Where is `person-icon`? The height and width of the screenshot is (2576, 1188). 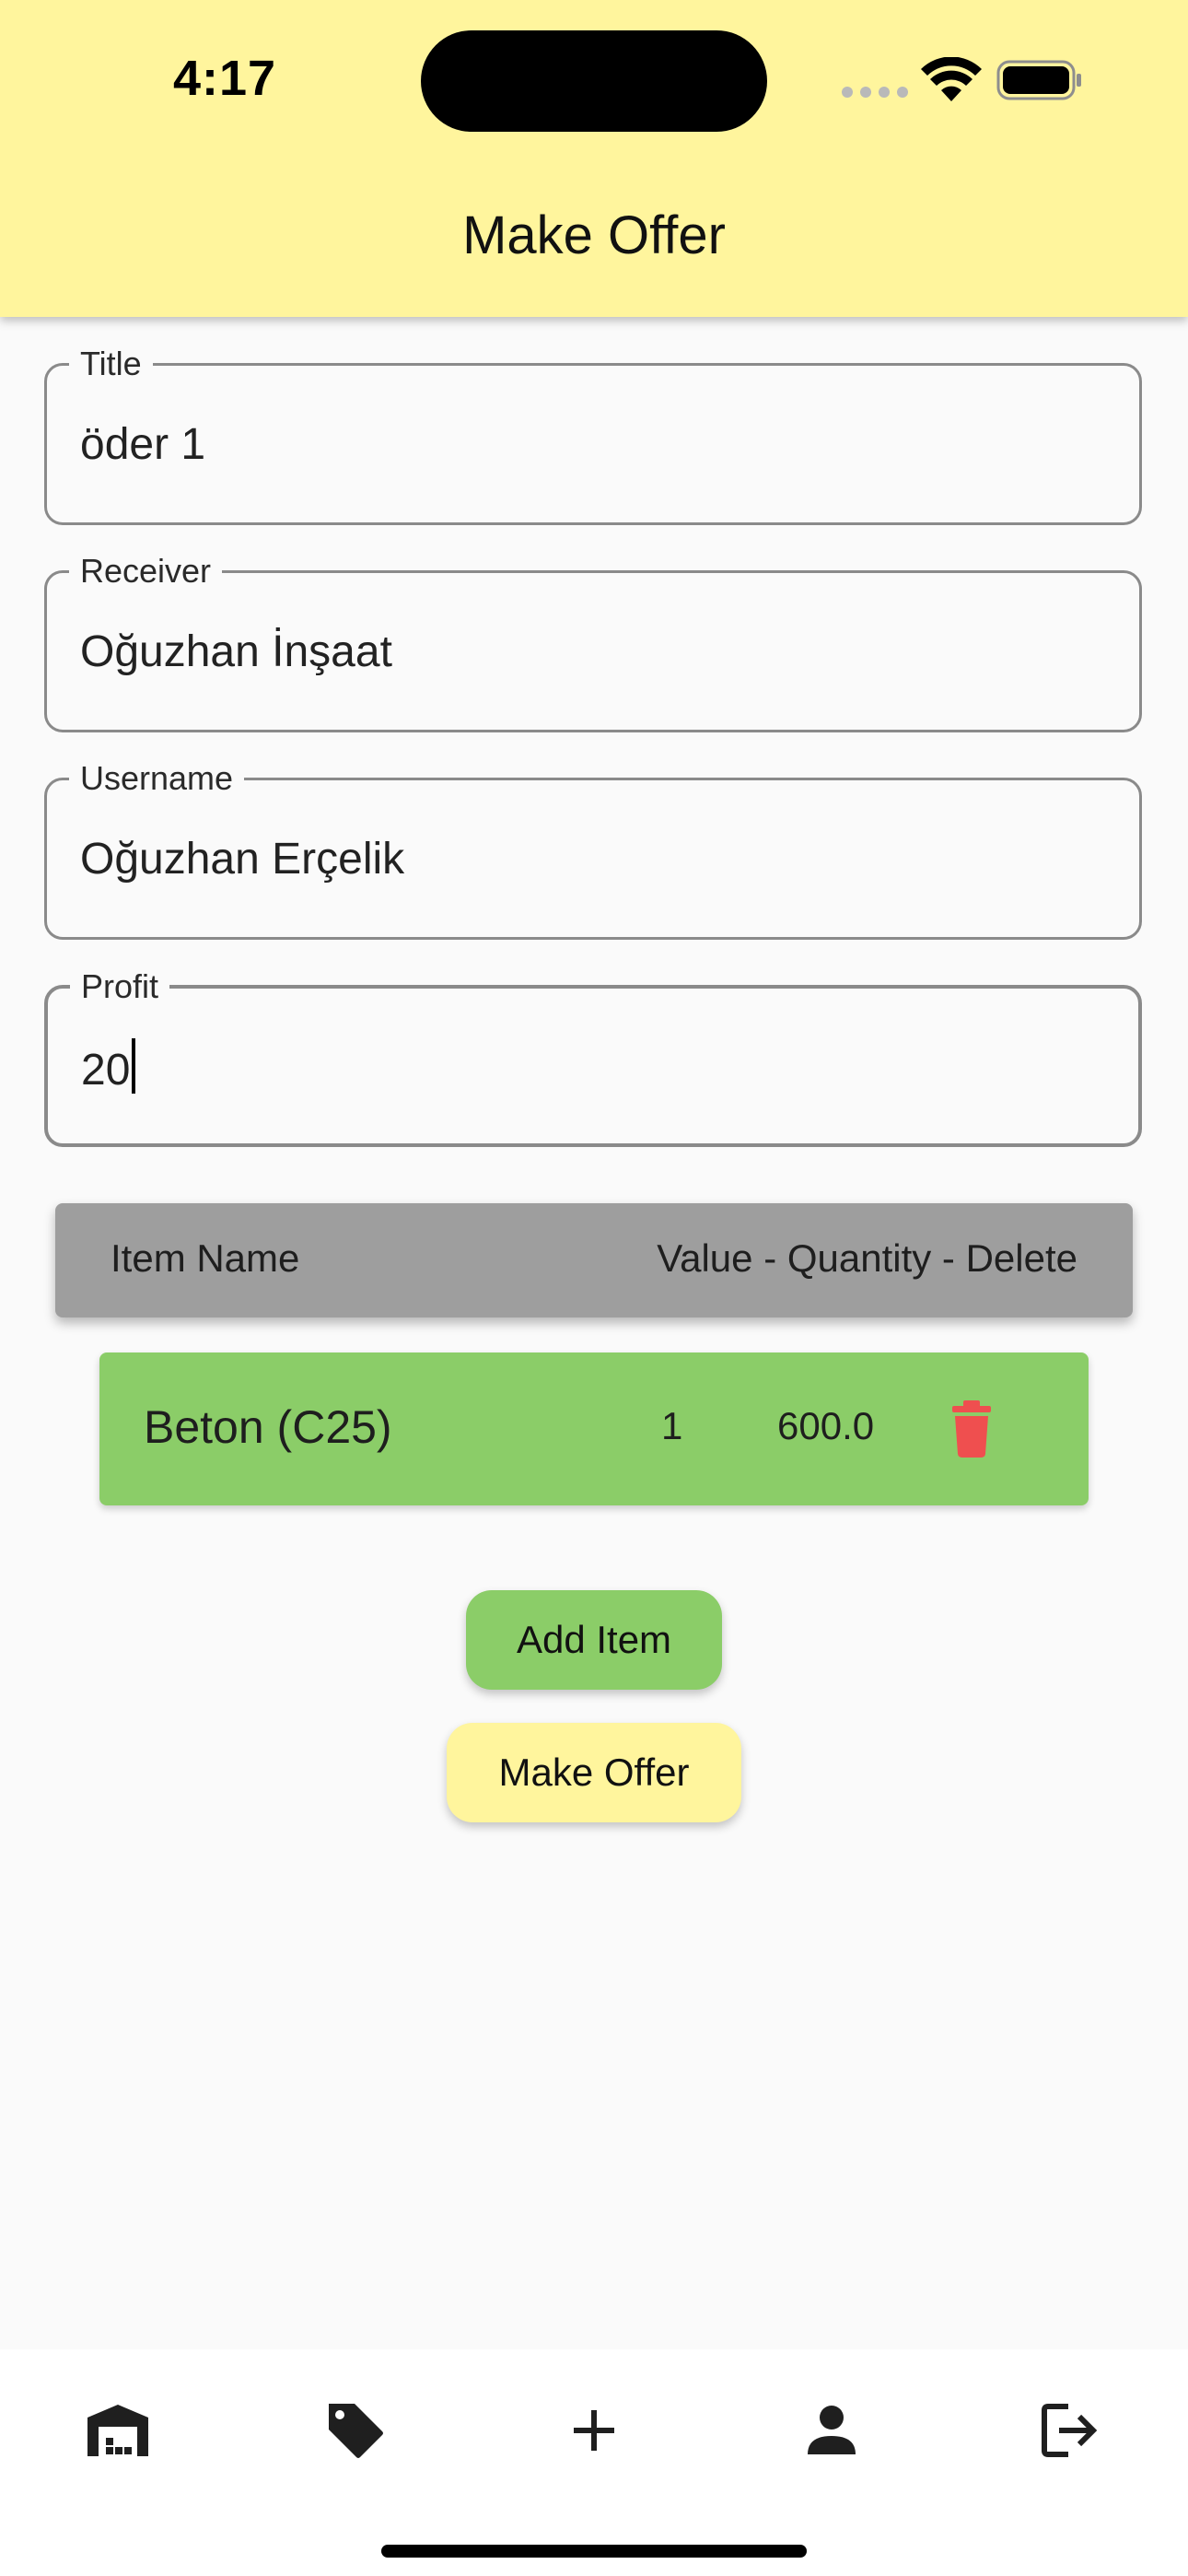 person-icon is located at coordinates (832, 2430).